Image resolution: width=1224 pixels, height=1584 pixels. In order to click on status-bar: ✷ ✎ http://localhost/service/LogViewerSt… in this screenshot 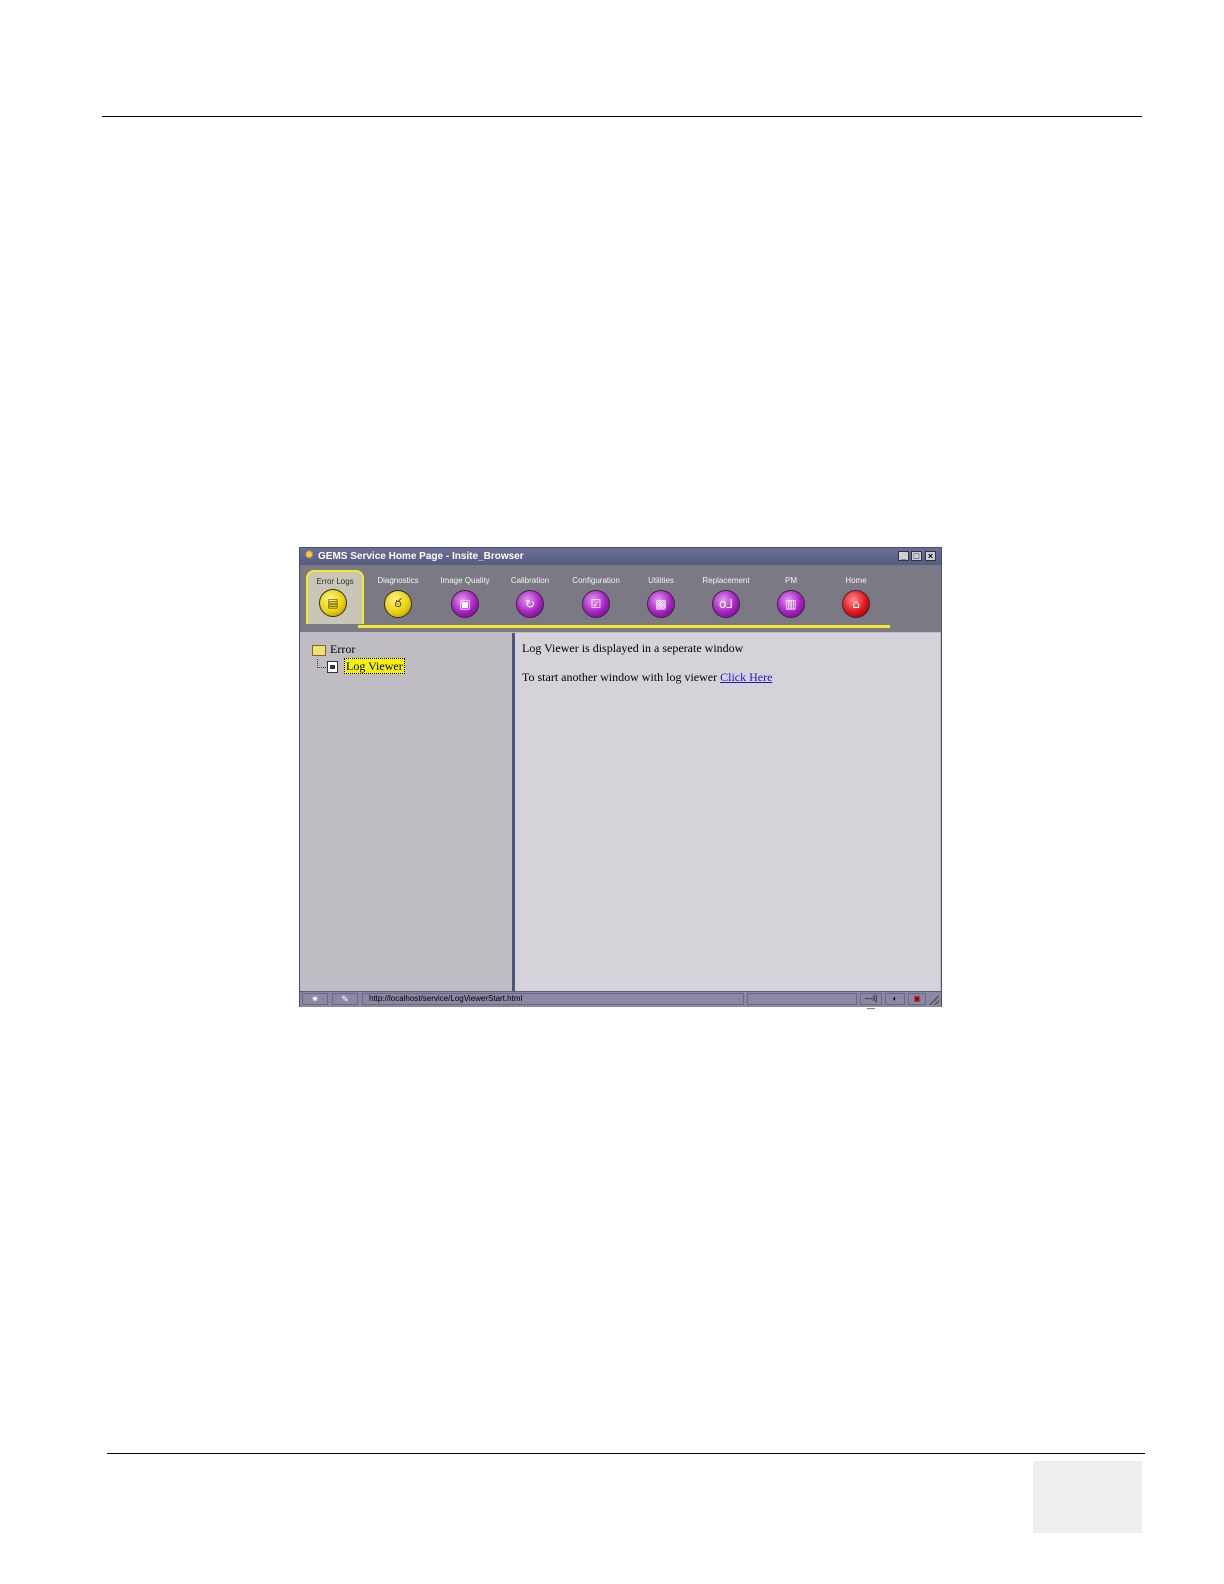, I will do `click(620, 1002)`.